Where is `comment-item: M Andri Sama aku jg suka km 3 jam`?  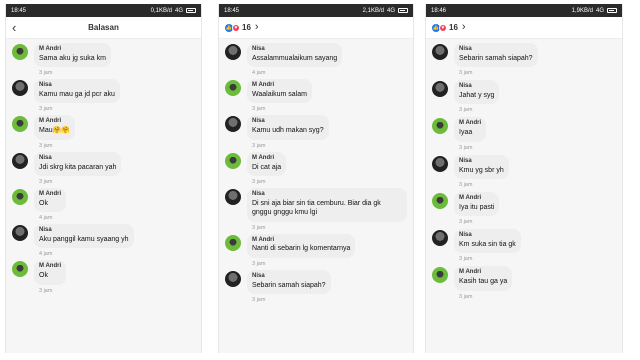 comment-item: M Andri Sama aku jg suka km 3 jam is located at coordinates (103, 59).